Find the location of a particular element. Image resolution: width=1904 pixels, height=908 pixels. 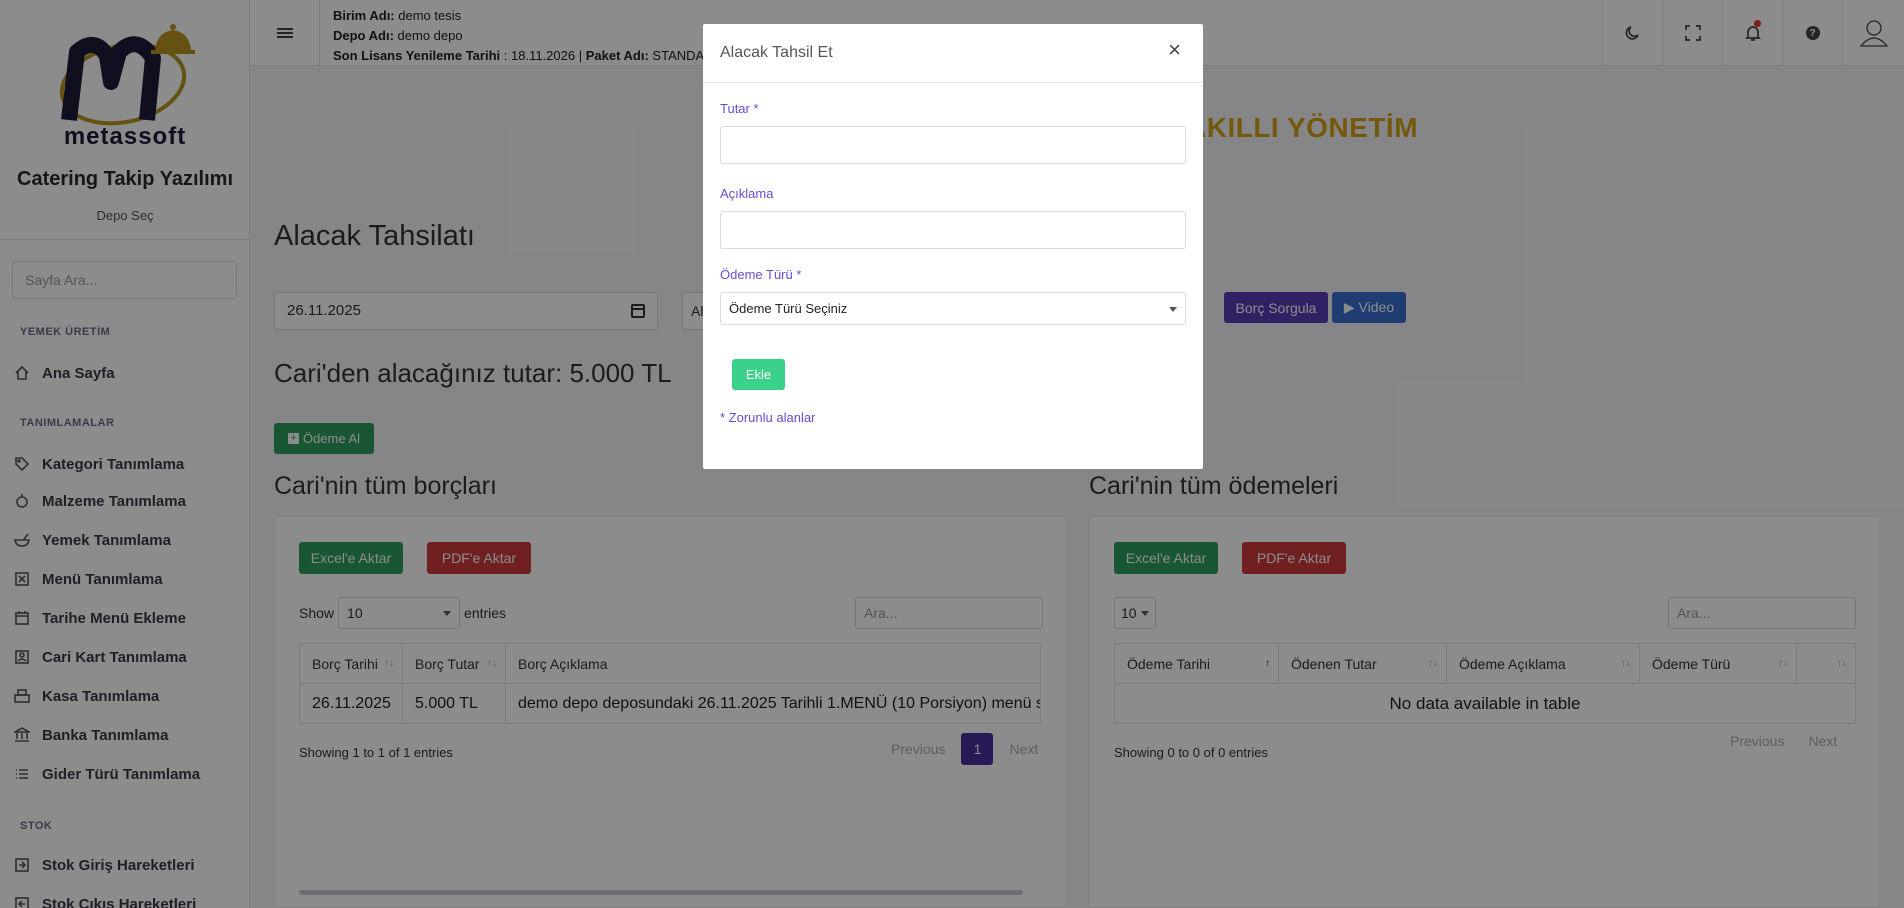

tutar-input is located at coordinates (953, 145).